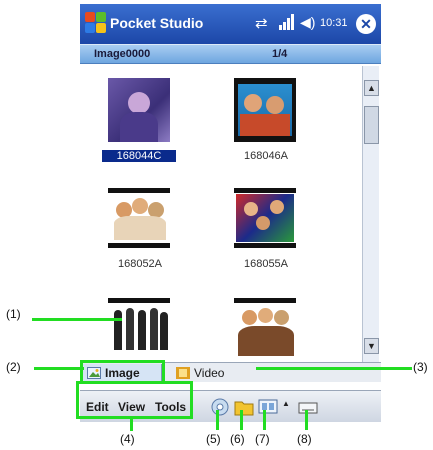 The image size is (433, 450). Describe the element at coordinates (371, 88) in the screenshot. I see `scroll-up-icon: ▲` at that location.